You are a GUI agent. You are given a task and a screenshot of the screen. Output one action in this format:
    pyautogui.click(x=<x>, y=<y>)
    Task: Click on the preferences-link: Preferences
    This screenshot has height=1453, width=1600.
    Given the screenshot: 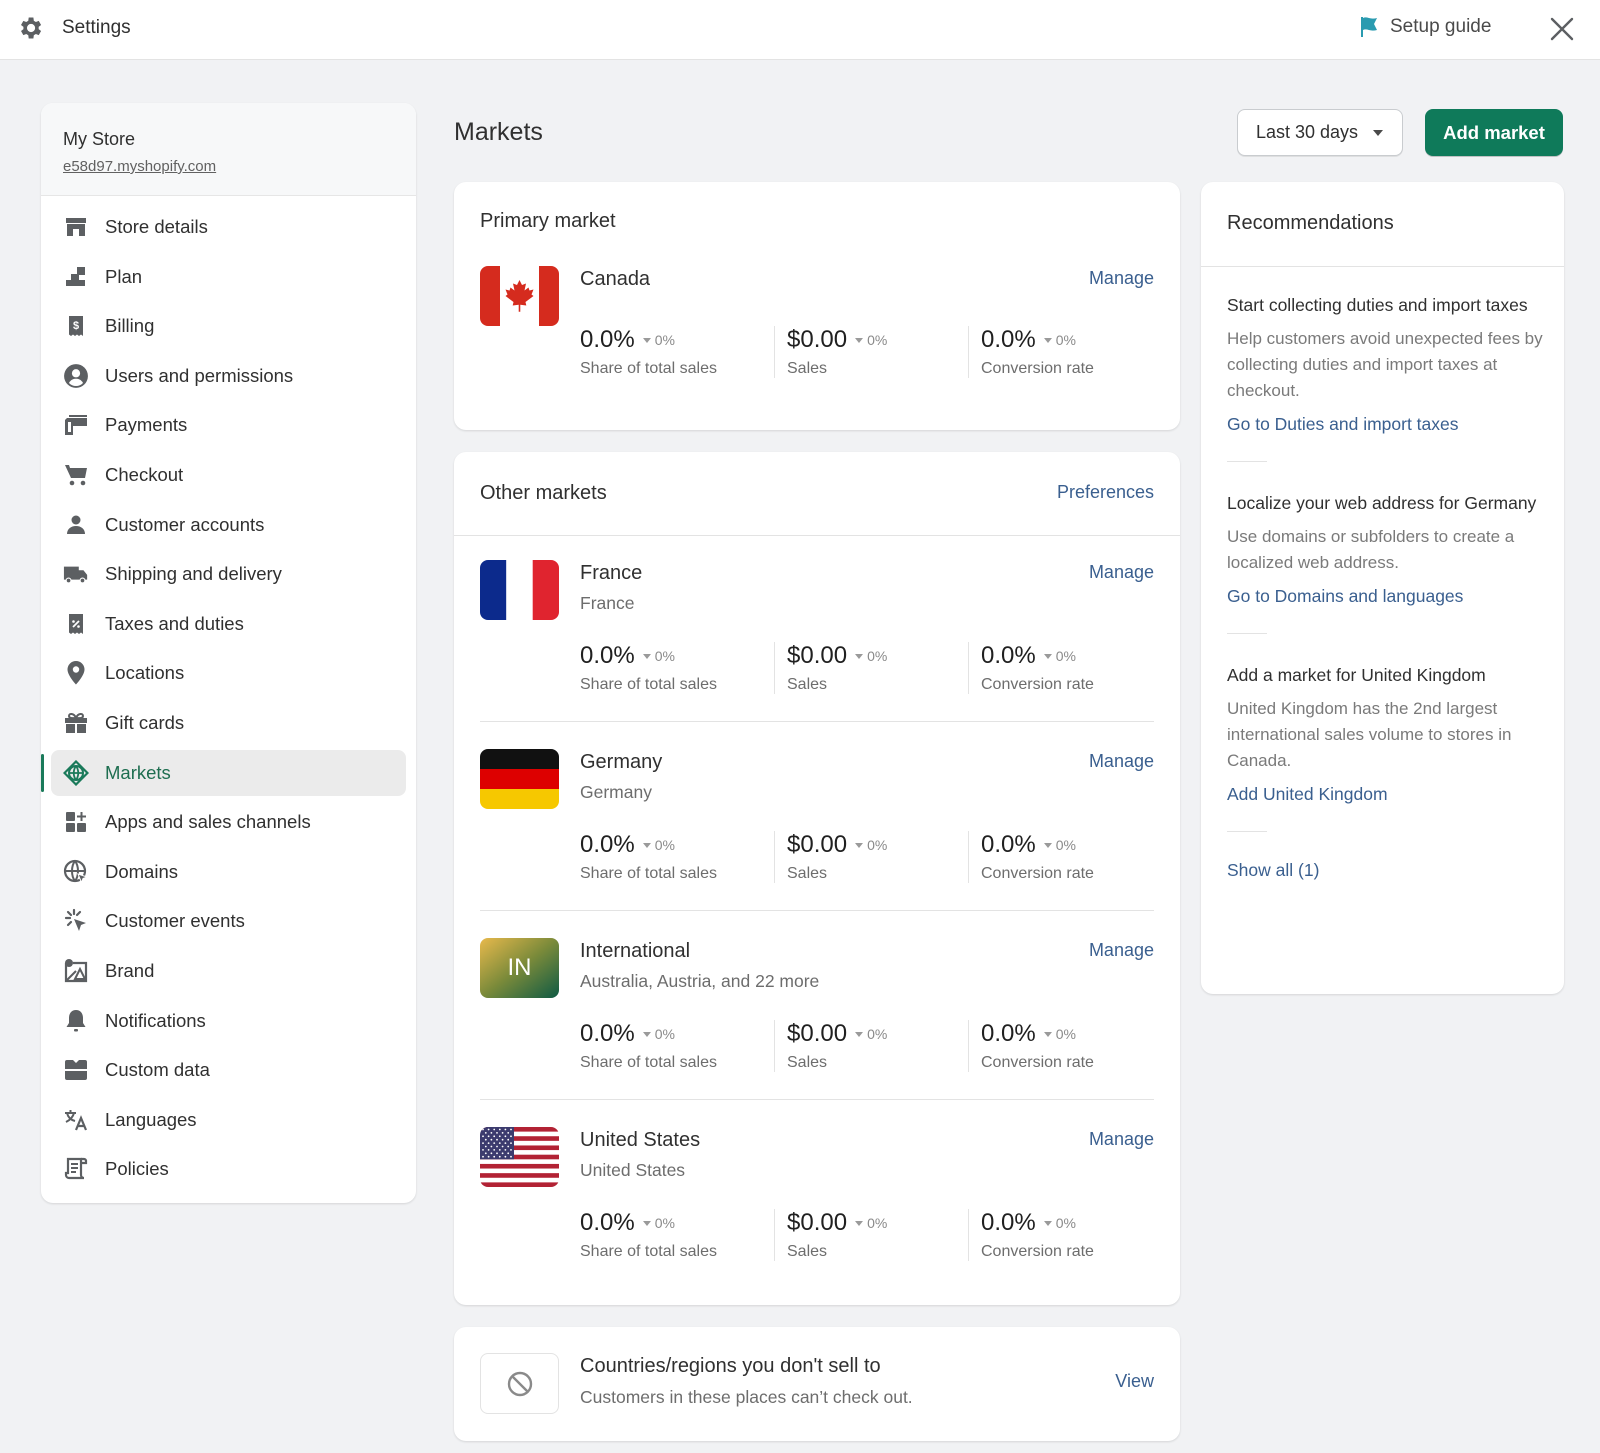 What is the action you would take?
    pyautogui.click(x=1105, y=492)
    